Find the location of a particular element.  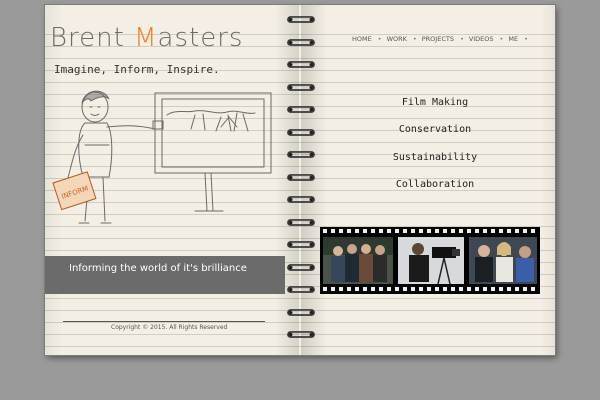

logo-text-first: Brent is located at coordinates (92, 38).